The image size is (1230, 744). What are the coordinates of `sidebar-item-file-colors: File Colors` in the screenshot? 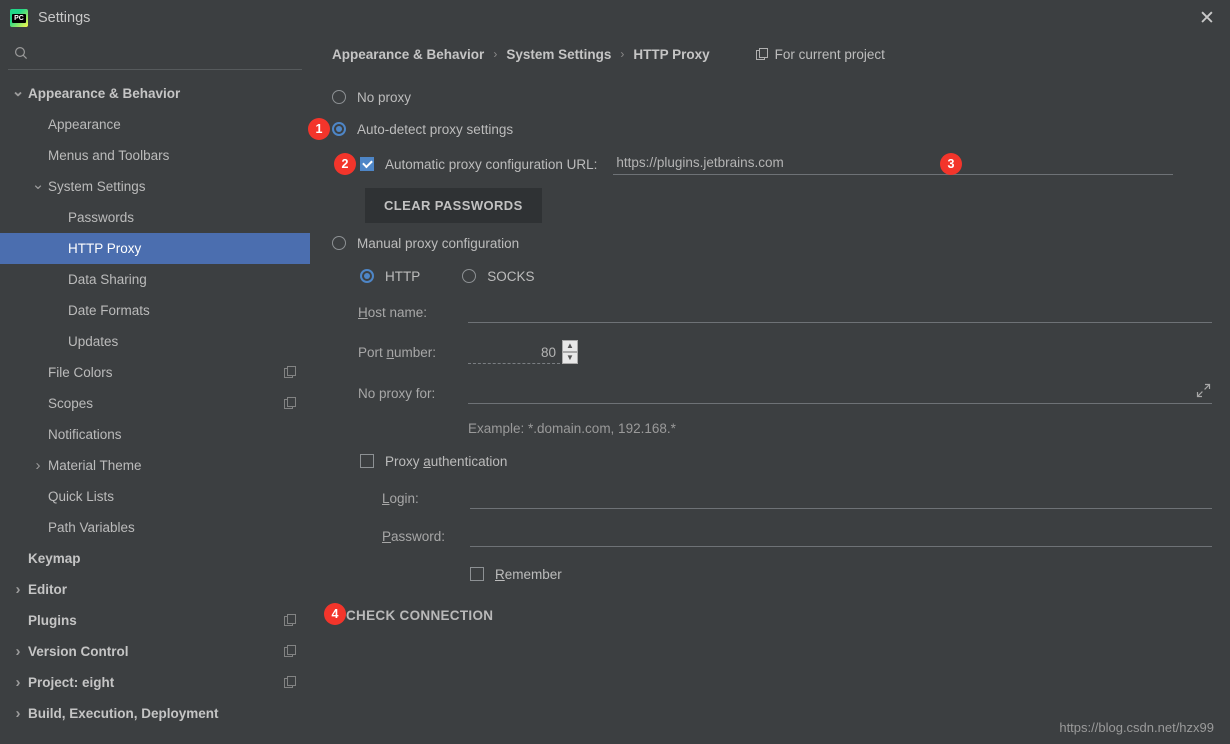 It's located at (155, 372).